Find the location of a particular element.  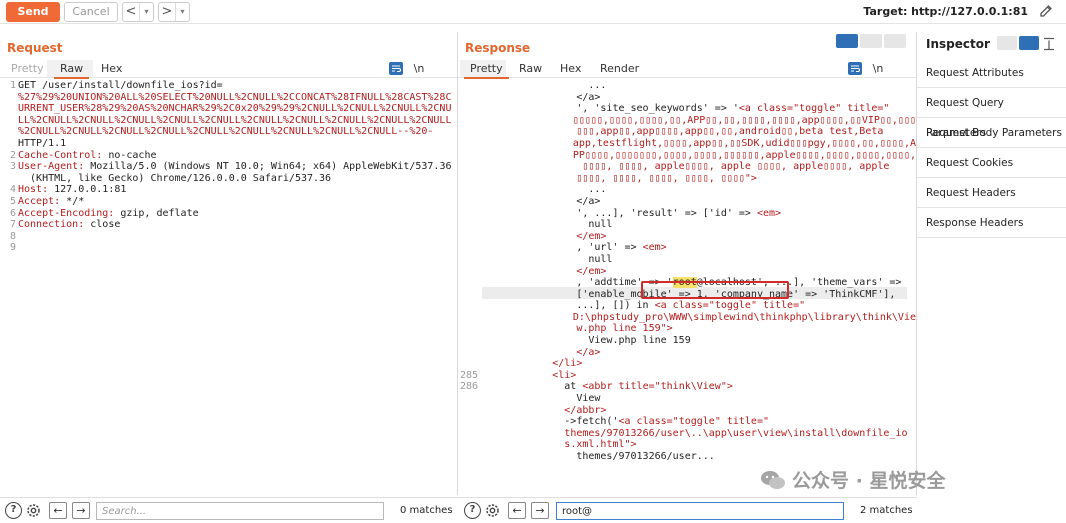

response-tab-hex: Hex is located at coordinates (570, 68).